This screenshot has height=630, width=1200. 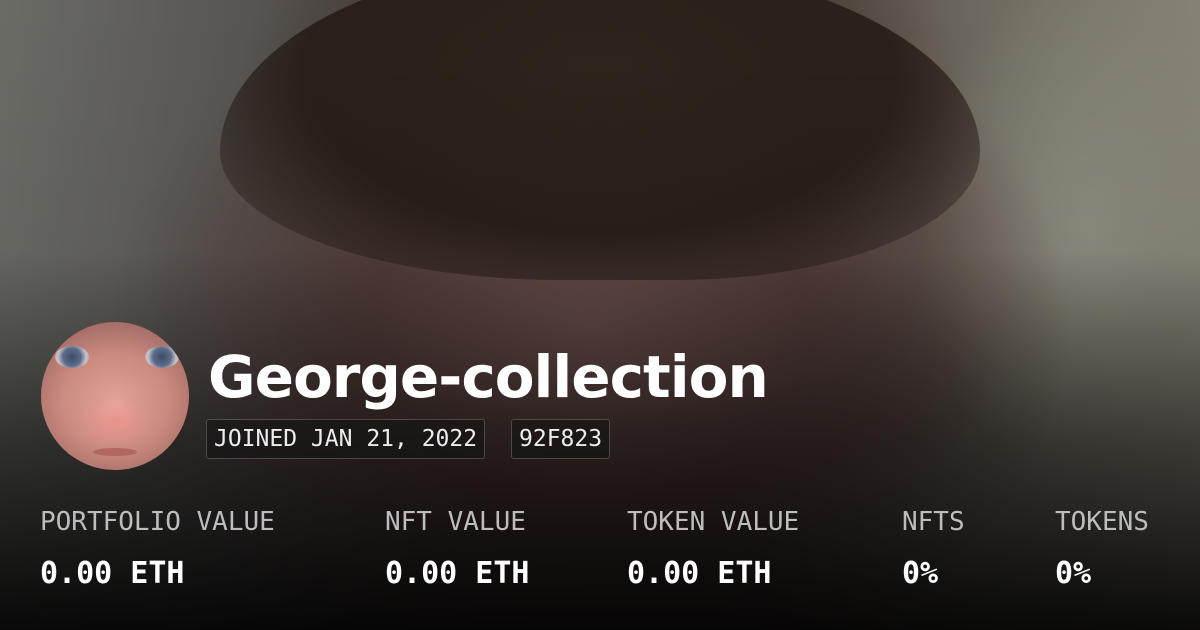 I want to click on stat-portfolio-value: PORTFOLIO VALUE 0.00 ETH, so click(x=157, y=549).